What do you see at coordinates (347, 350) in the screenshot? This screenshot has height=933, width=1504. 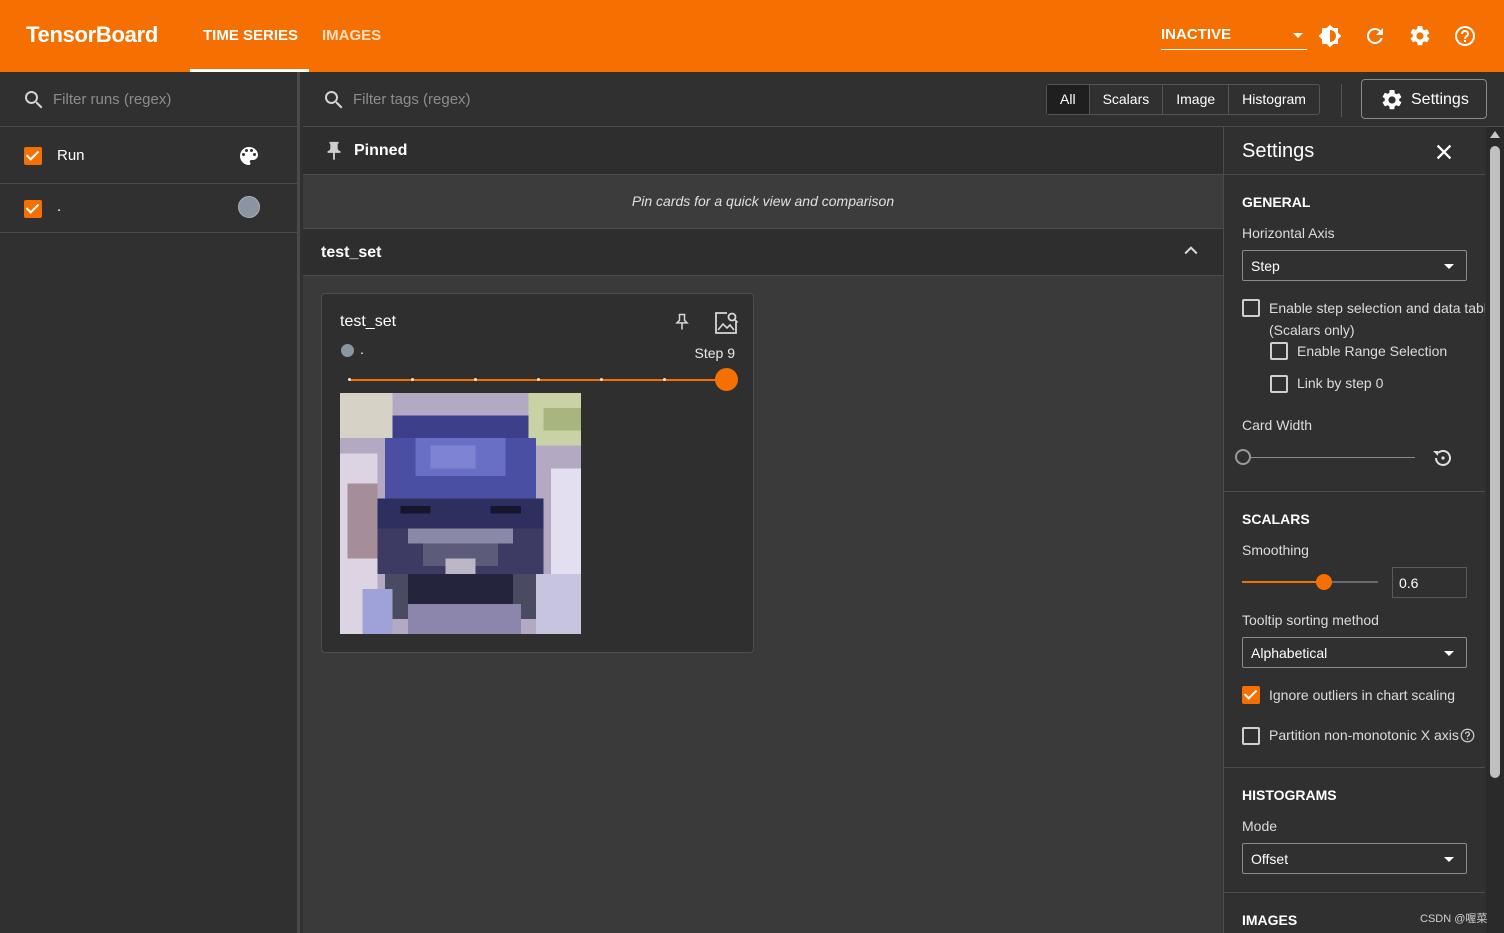 I see `run-color-dot` at bounding box center [347, 350].